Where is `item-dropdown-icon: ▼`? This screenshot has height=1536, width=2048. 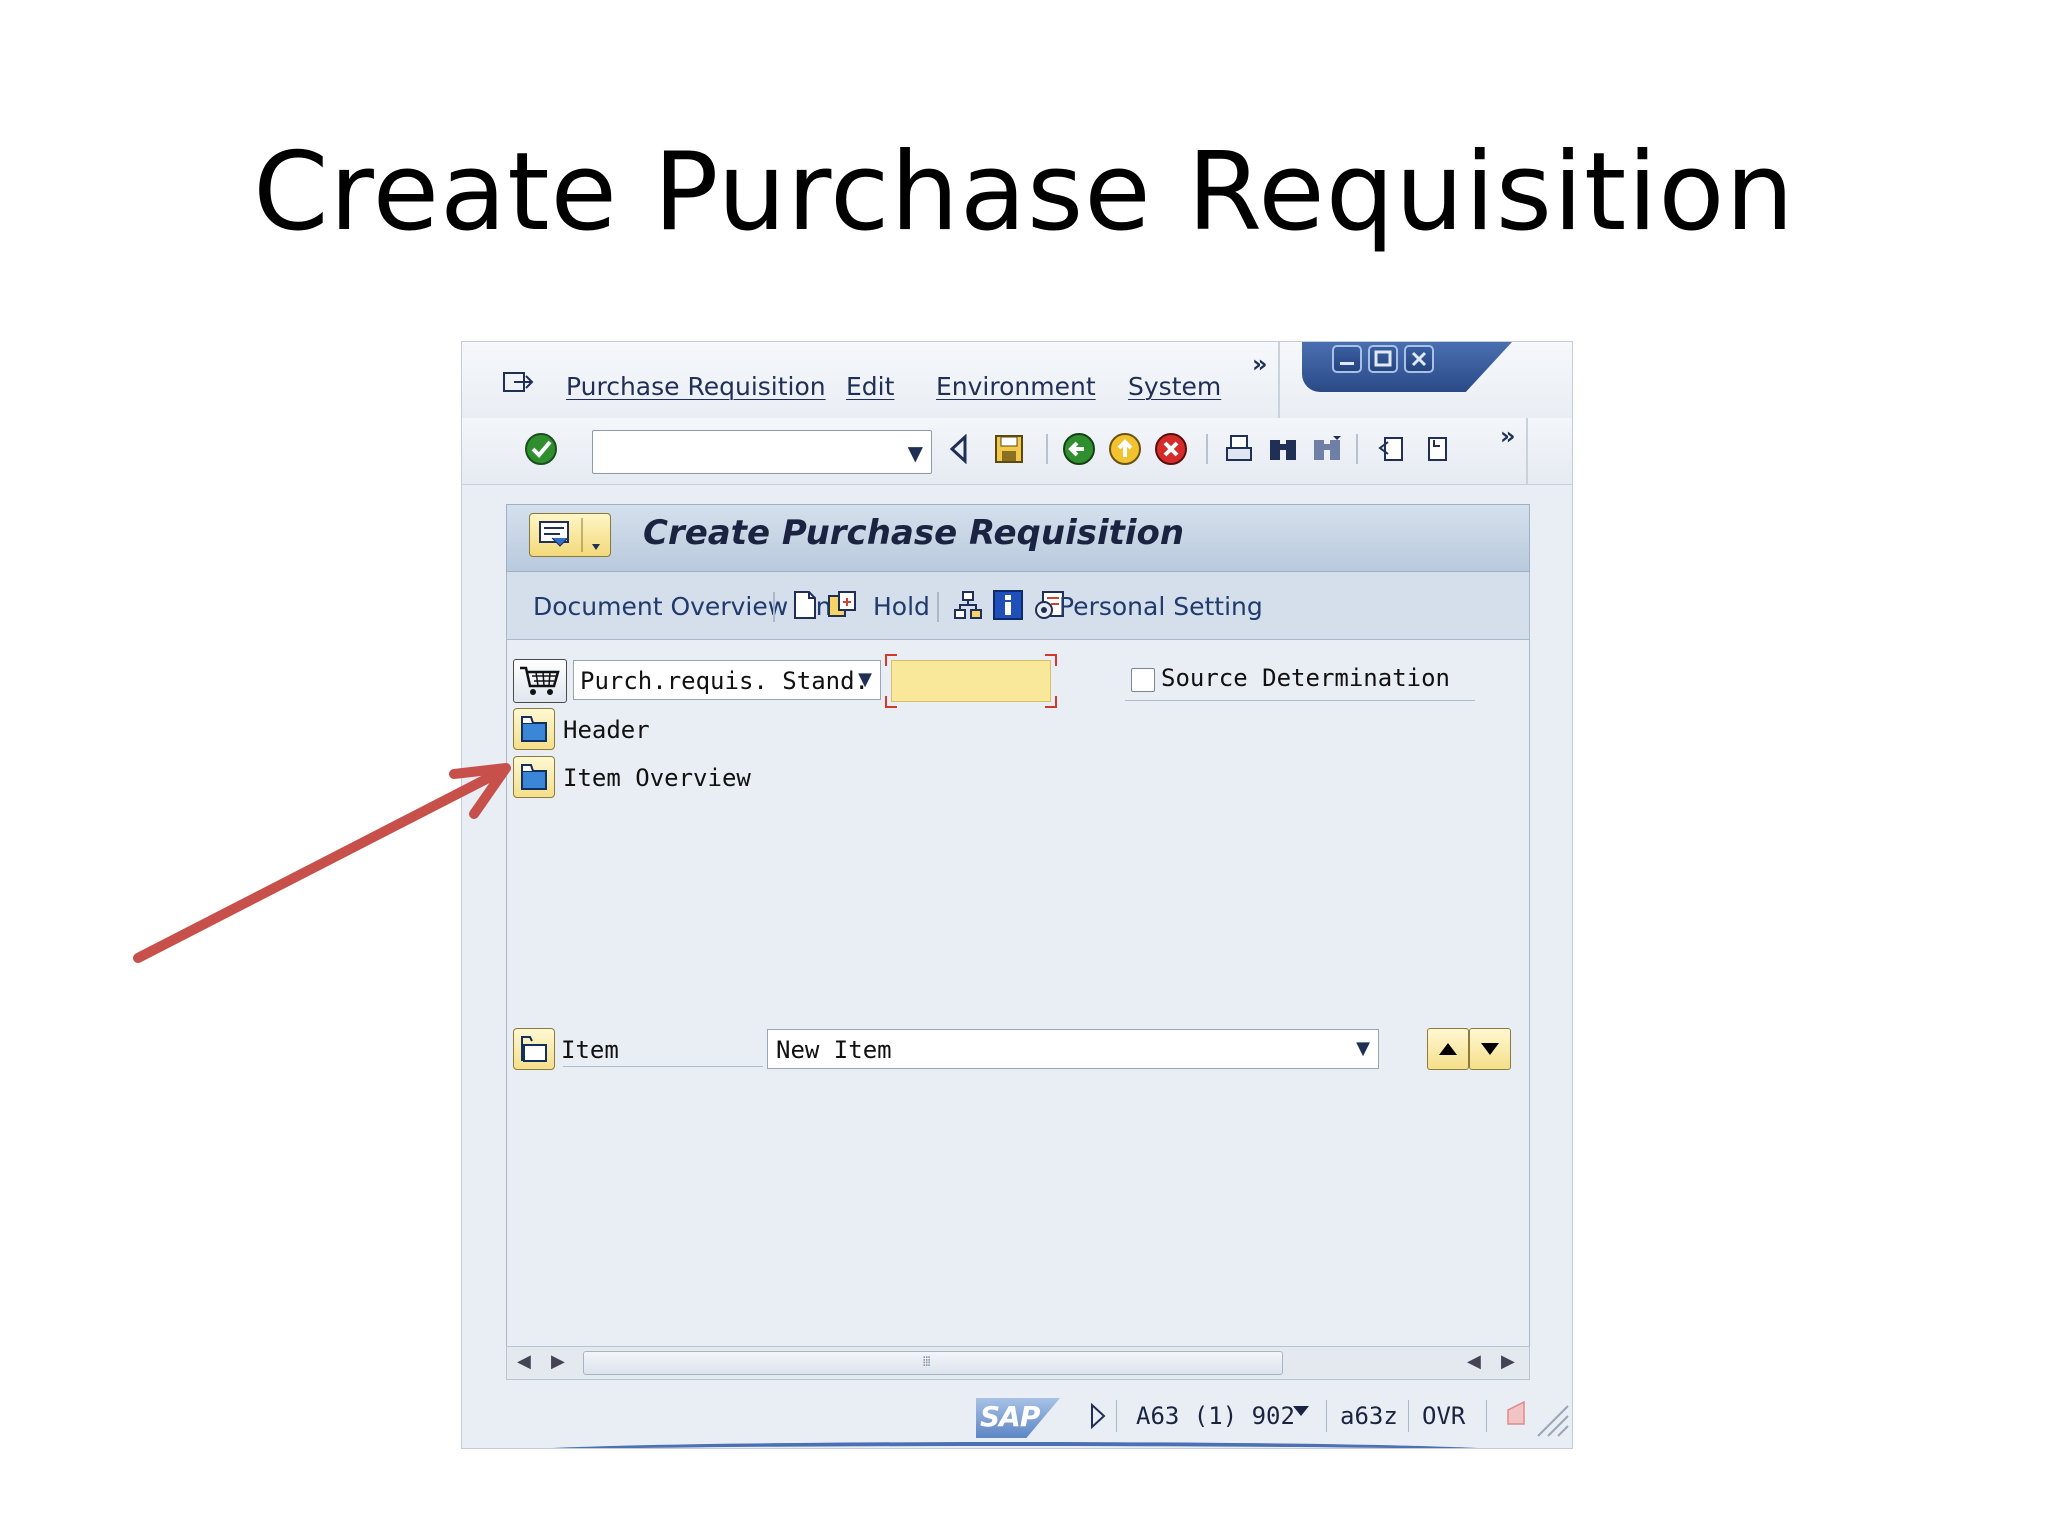 item-dropdown-icon: ▼ is located at coordinates (1363, 1048).